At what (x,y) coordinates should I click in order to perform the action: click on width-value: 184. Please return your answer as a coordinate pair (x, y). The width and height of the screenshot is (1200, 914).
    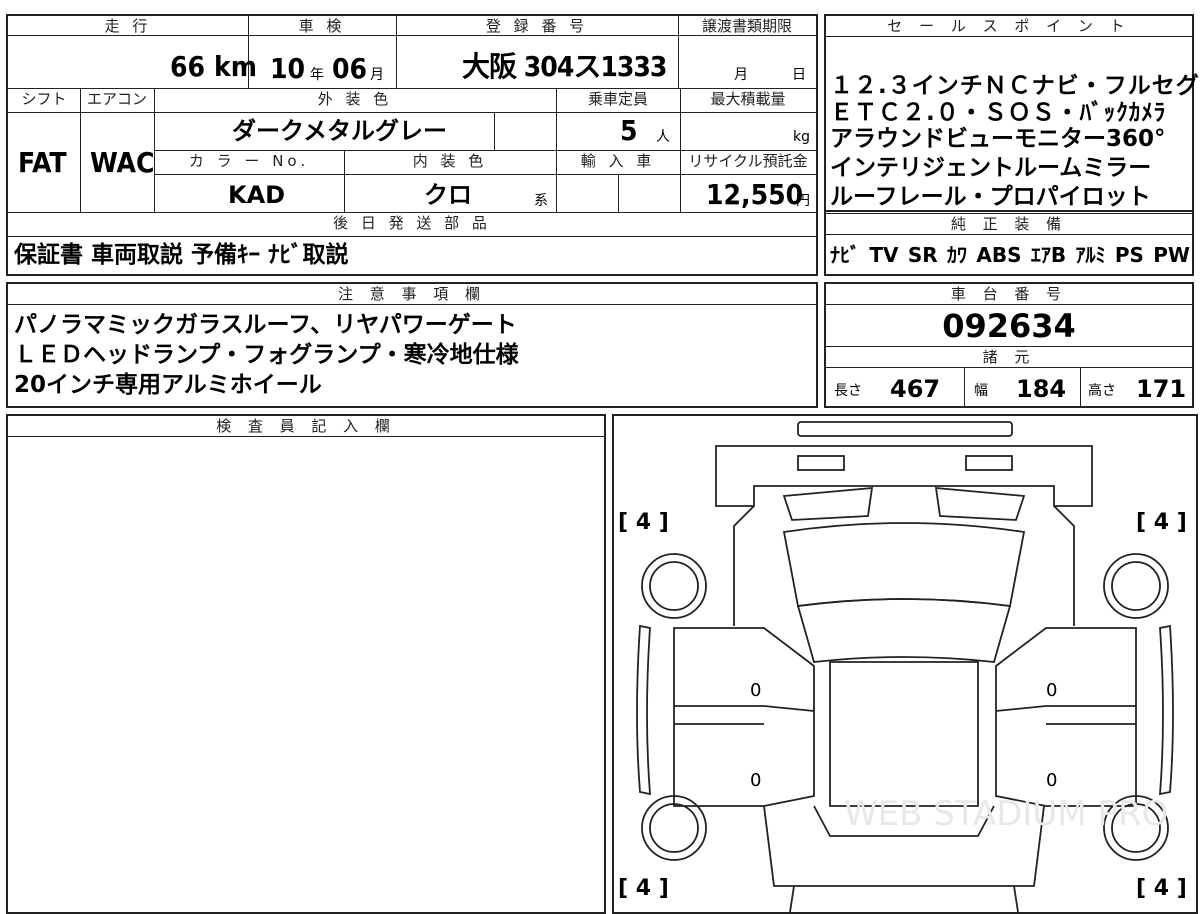
    Looking at the image, I should click on (1041, 389).